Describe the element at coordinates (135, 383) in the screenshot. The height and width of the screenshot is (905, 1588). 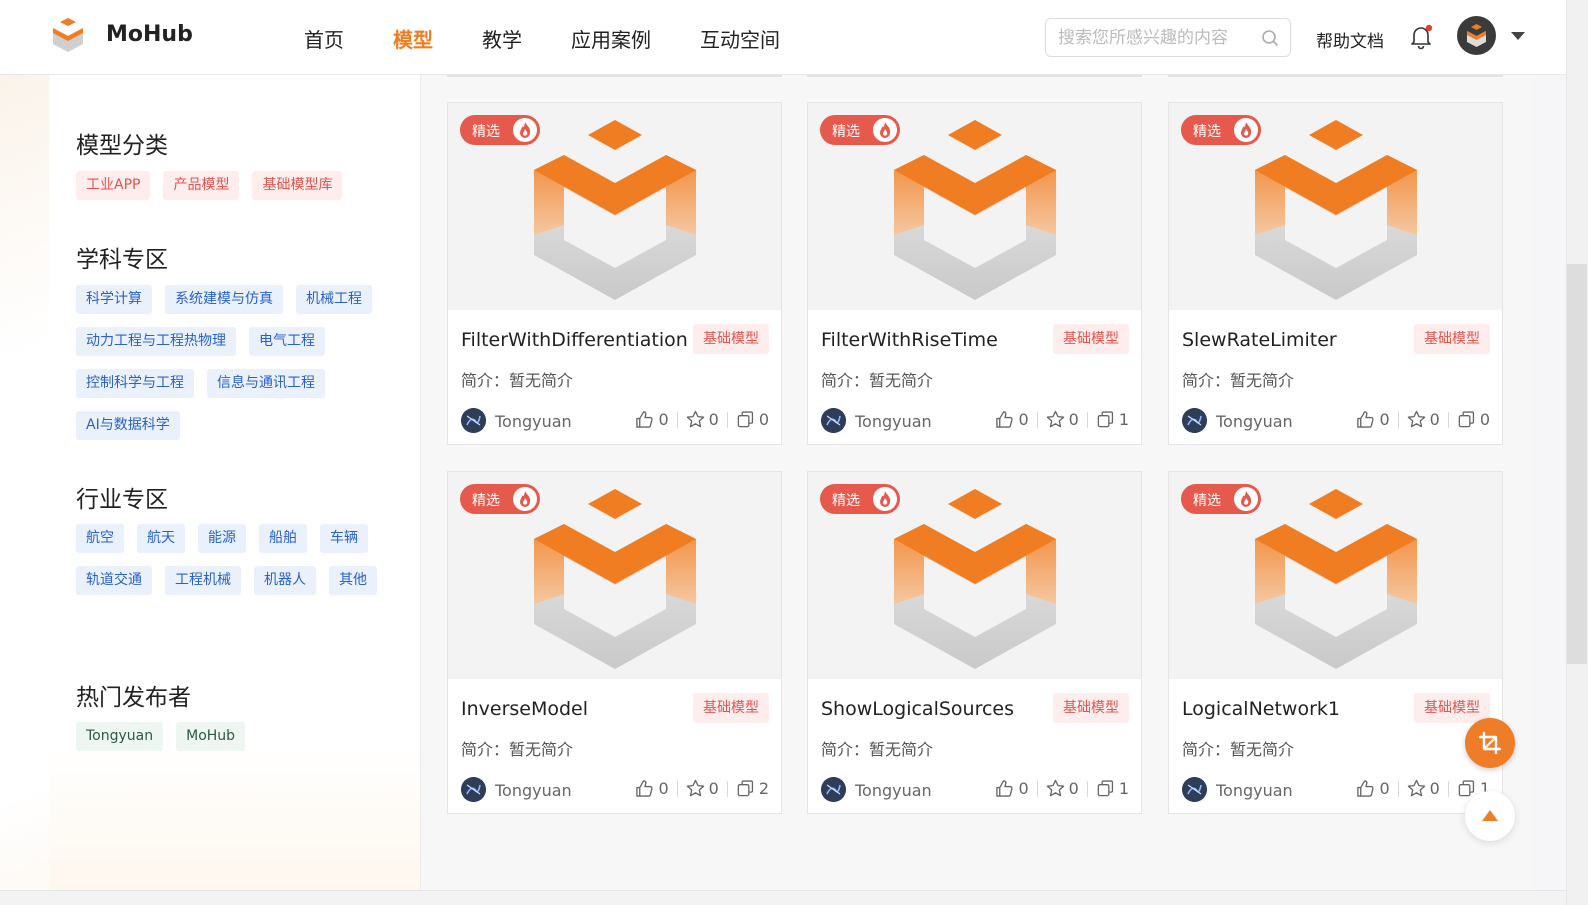
I see `tag-control: 控制科学与工程` at that location.